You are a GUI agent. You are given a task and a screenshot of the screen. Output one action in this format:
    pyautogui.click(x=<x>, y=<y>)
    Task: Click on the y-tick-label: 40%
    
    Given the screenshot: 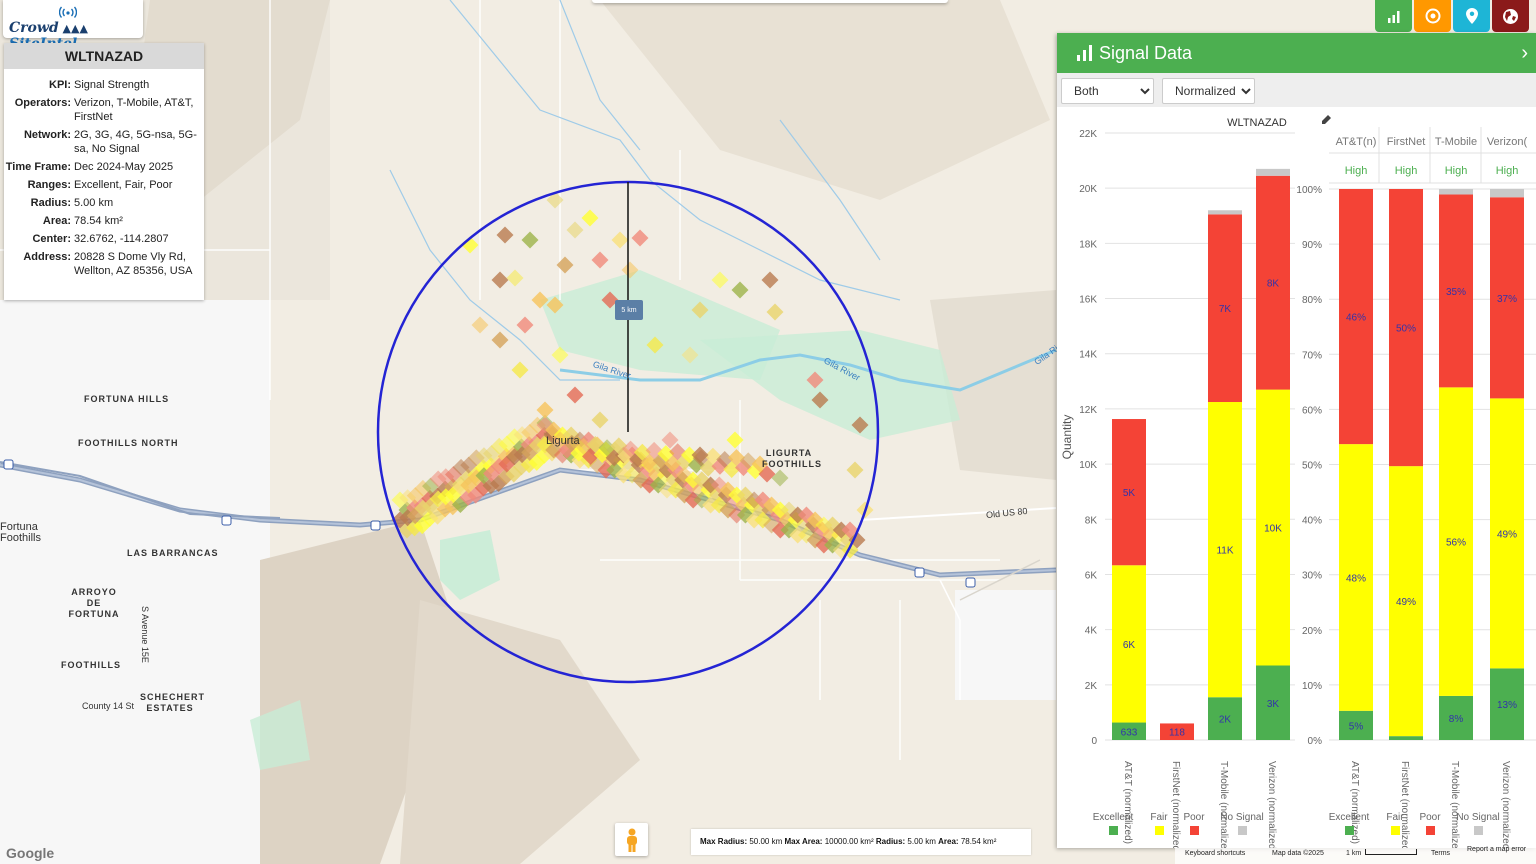 What is the action you would take?
    pyautogui.click(x=1312, y=521)
    